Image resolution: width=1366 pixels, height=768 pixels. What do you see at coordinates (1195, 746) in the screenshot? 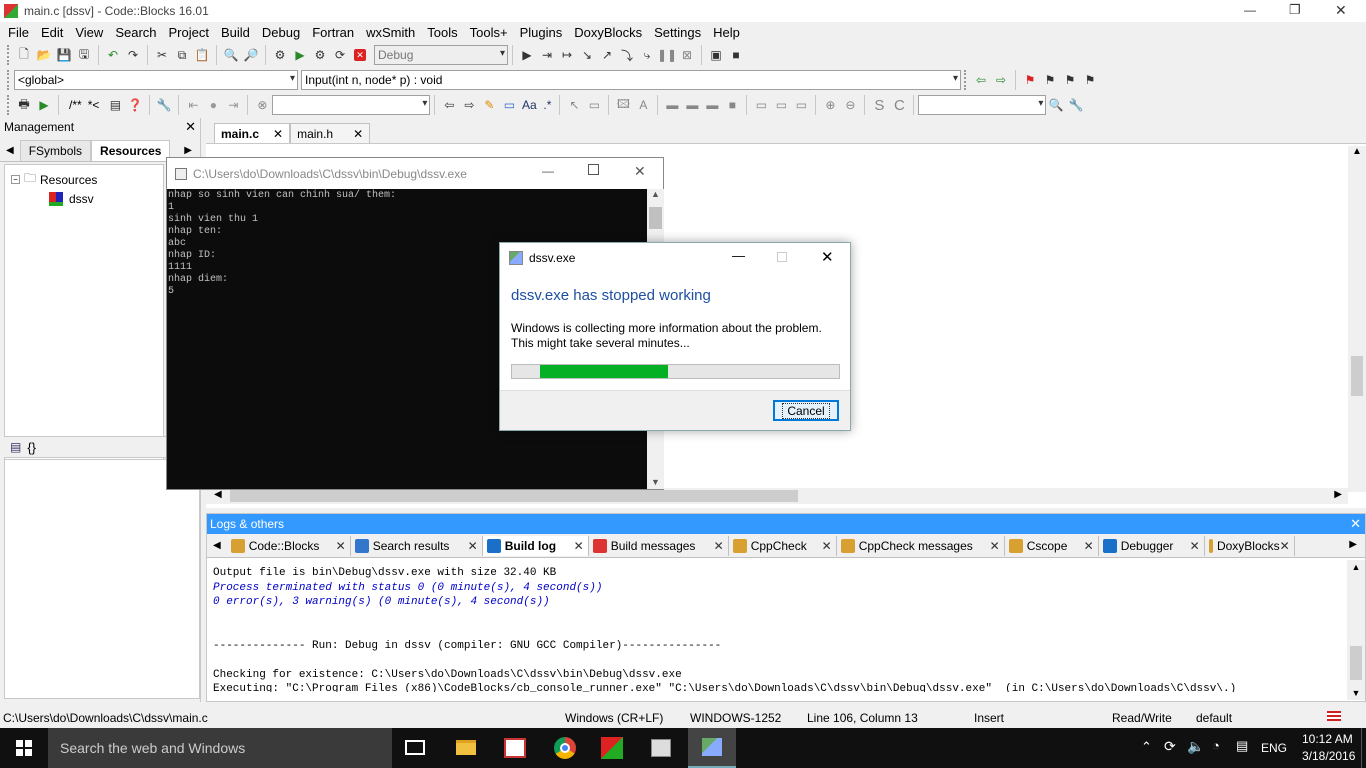
I see `volume-icon: 🔈` at bounding box center [1195, 746].